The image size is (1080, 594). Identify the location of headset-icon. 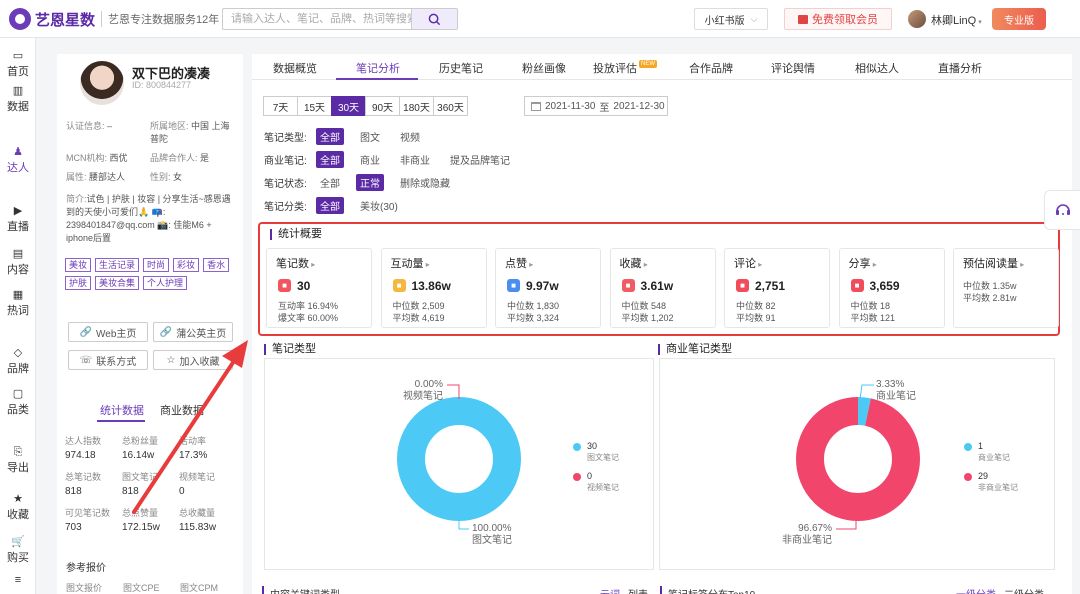
(1062, 209).